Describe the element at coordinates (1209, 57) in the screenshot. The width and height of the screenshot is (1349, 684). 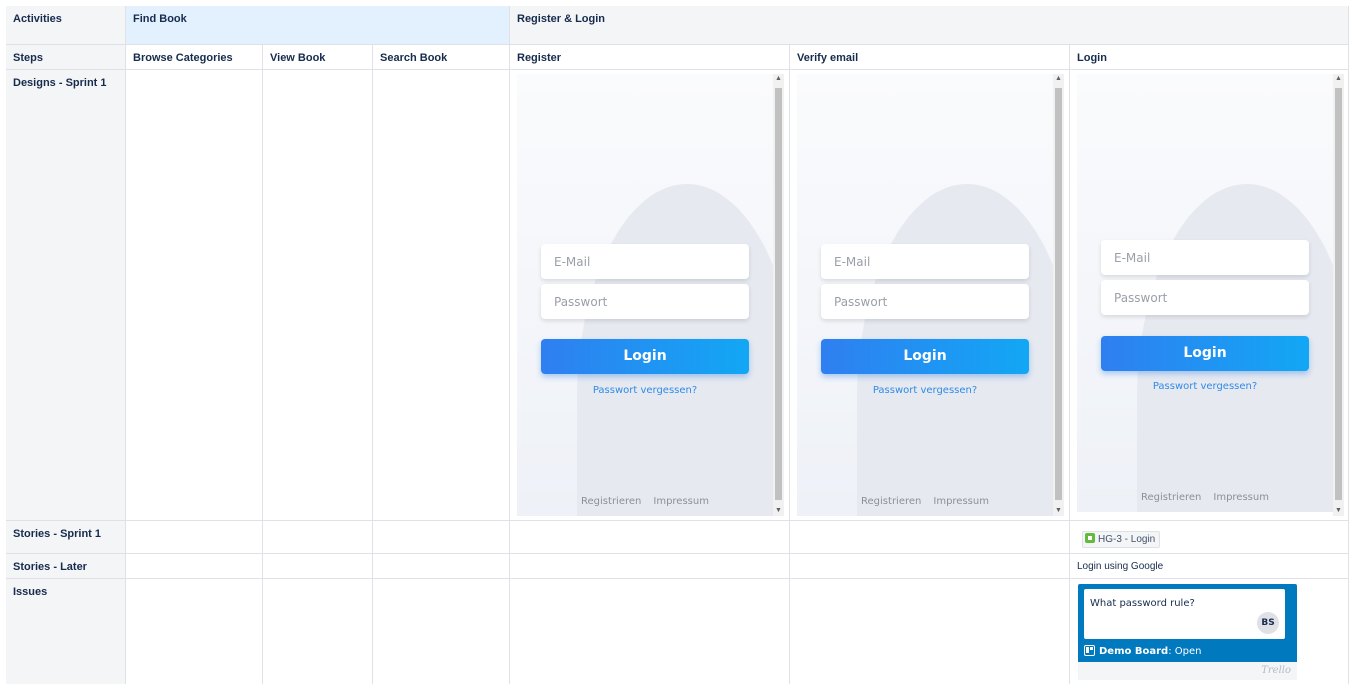
I see `step-login: Login` at that location.